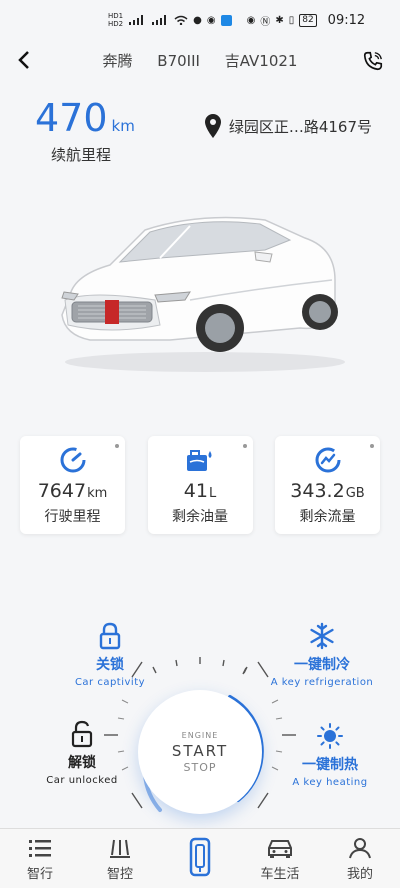  I want to click on call-button, so click(373, 61).